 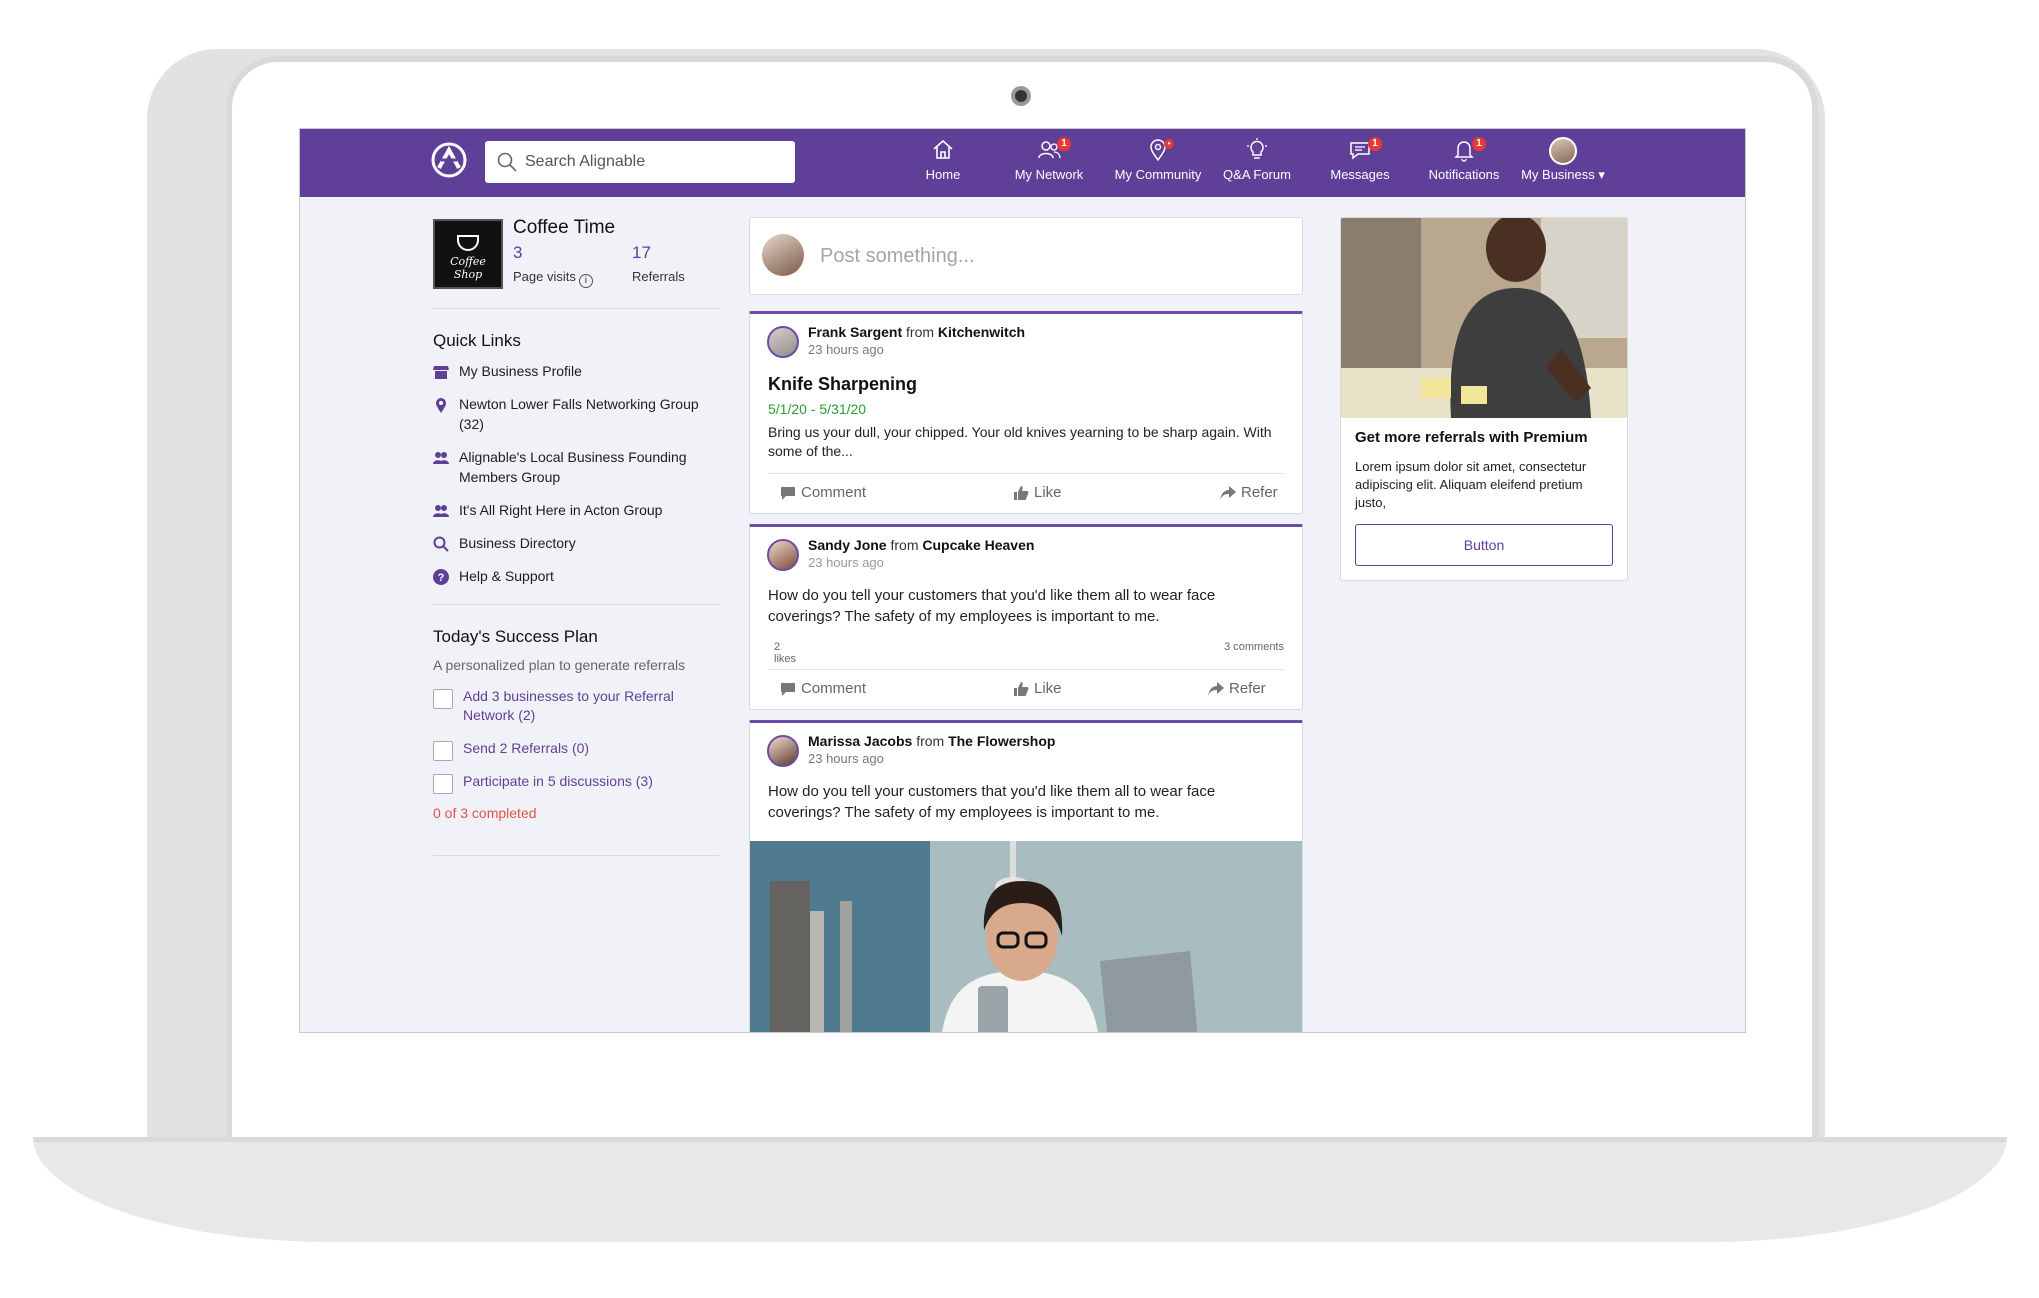 What do you see at coordinates (1360, 165) in the screenshot?
I see `nav-messages: 1 Messages` at bounding box center [1360, 165].